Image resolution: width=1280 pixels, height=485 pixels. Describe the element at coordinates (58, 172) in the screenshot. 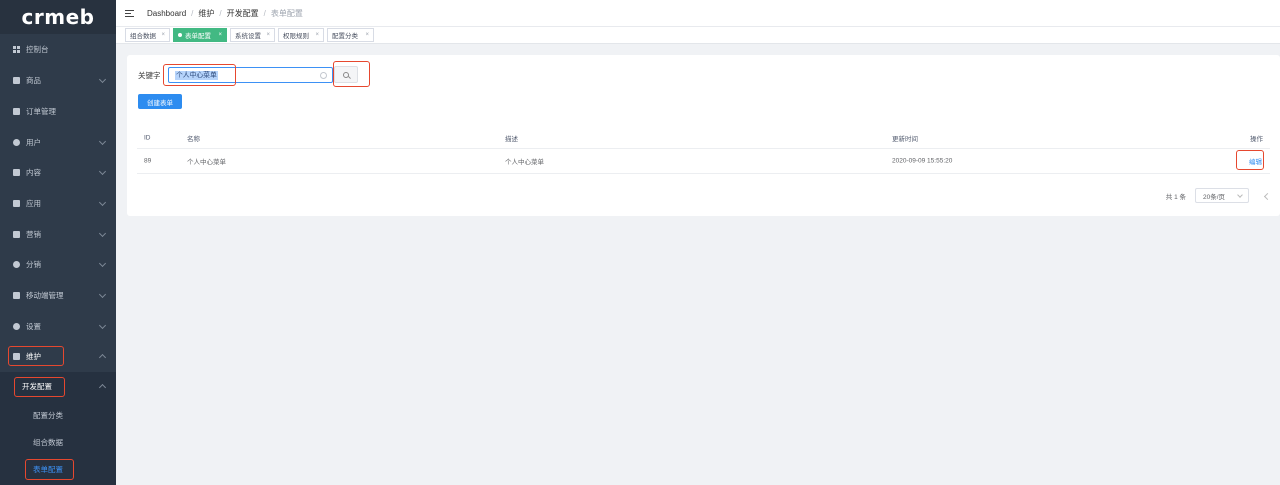

I see `sidebar-item-content: 内容` at that location.